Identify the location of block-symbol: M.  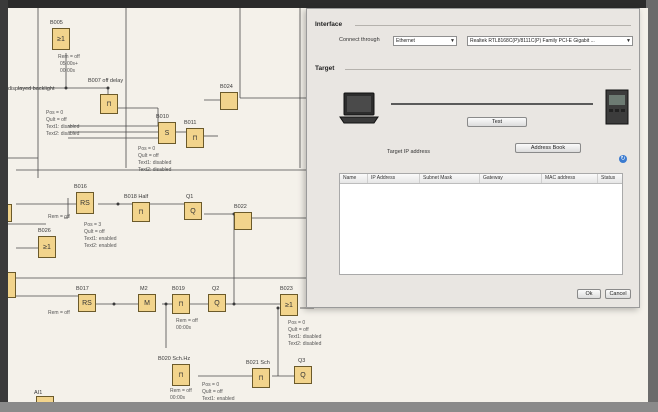
(147, 303).